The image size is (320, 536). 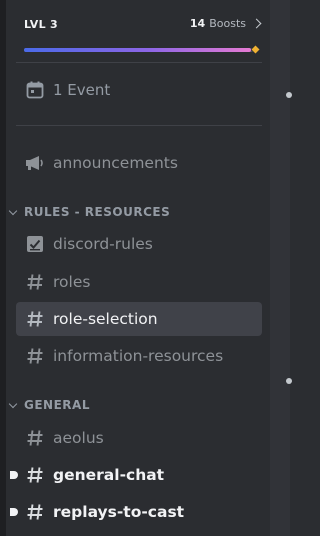 I want to click on channel-name: role-selection, so click(x=105, y=319).